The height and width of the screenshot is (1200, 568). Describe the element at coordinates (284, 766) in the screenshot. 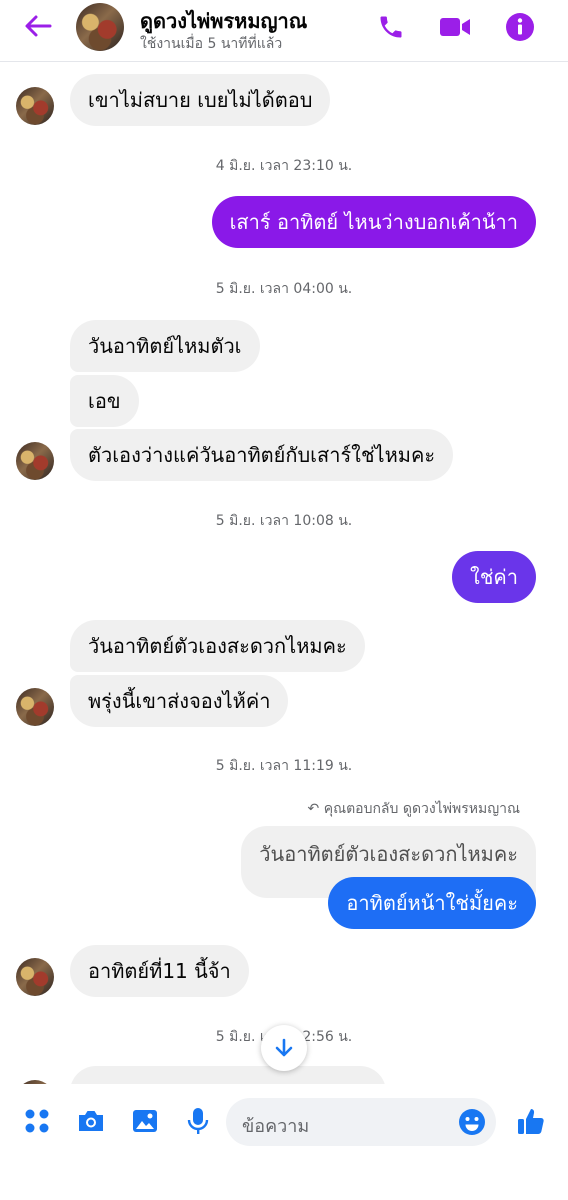

I see `timestamp: 5 มิ.ย. เวลา 11:19 น.` at that location.